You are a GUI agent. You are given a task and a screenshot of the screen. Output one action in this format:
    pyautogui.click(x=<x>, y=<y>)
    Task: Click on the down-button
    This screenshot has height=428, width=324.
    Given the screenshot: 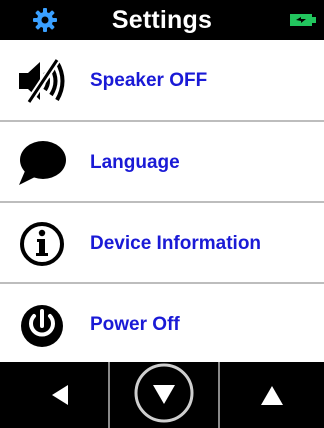 What is the action you would take?
    pyautogui.click(x=164, y=395)
    